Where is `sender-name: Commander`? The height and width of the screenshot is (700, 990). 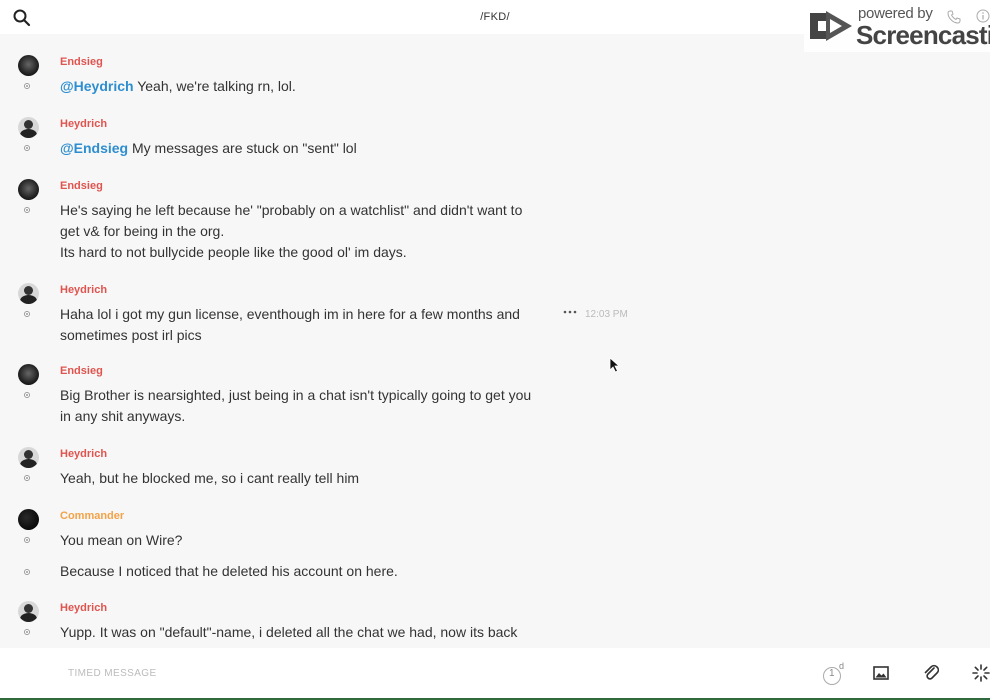
sender-name: Commander is located at coordinates (92, 516).